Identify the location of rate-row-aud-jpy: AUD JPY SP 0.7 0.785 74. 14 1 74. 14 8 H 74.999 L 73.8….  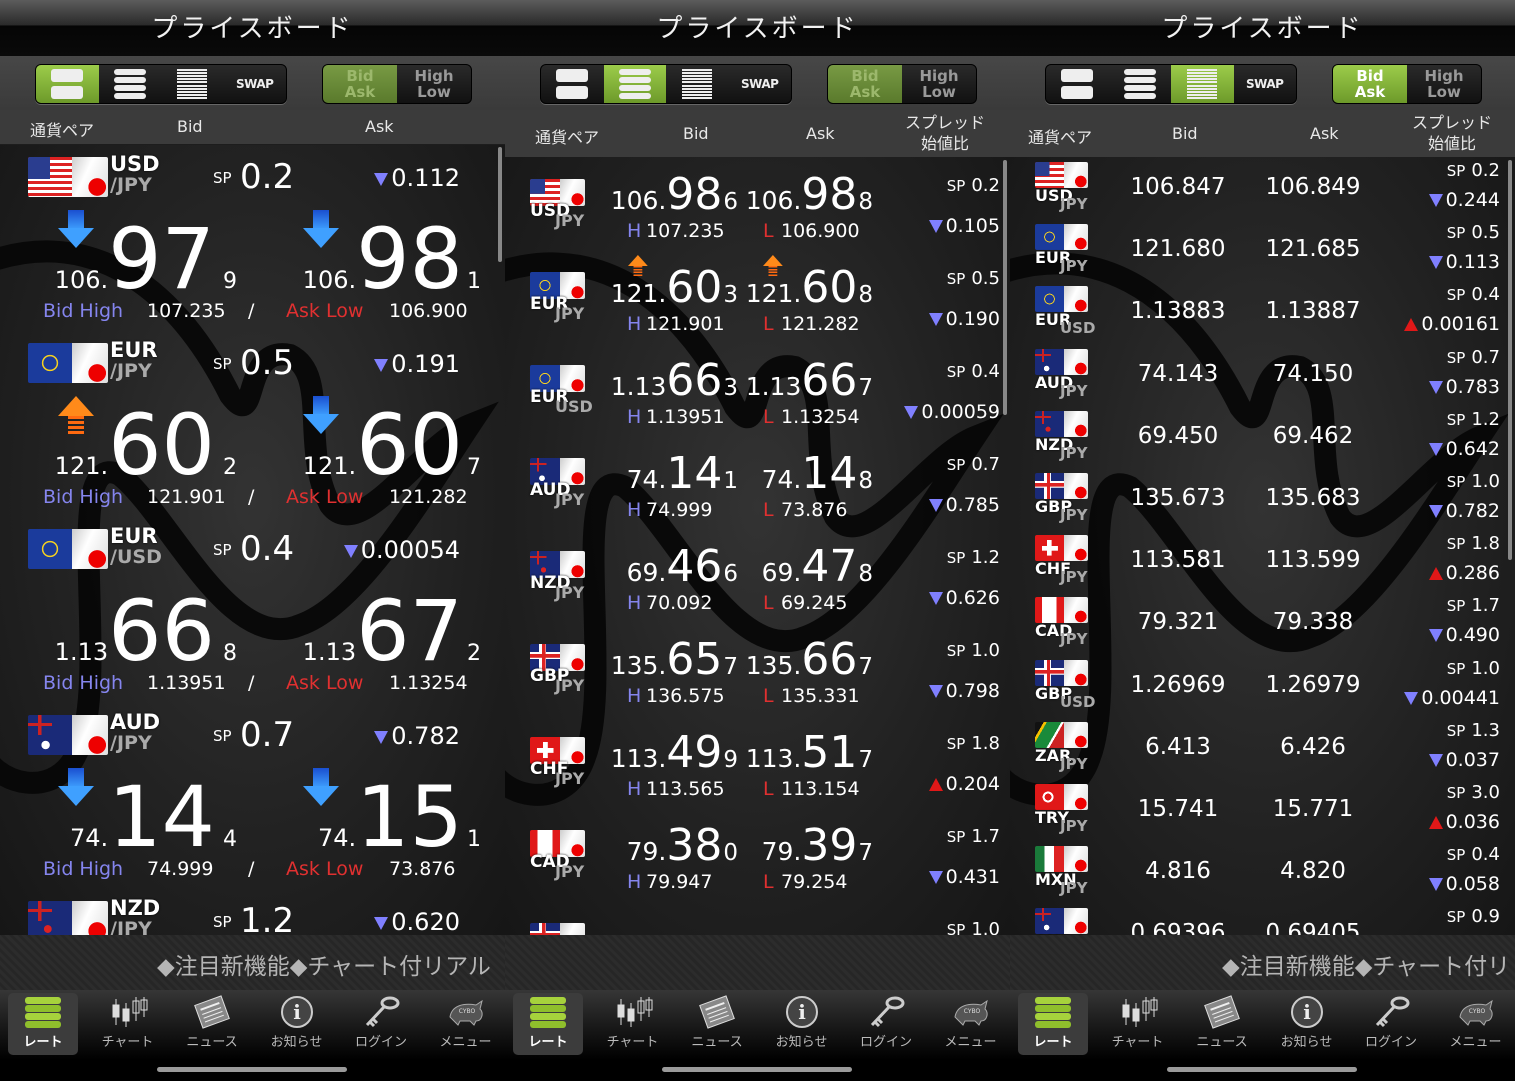
(757, 482).